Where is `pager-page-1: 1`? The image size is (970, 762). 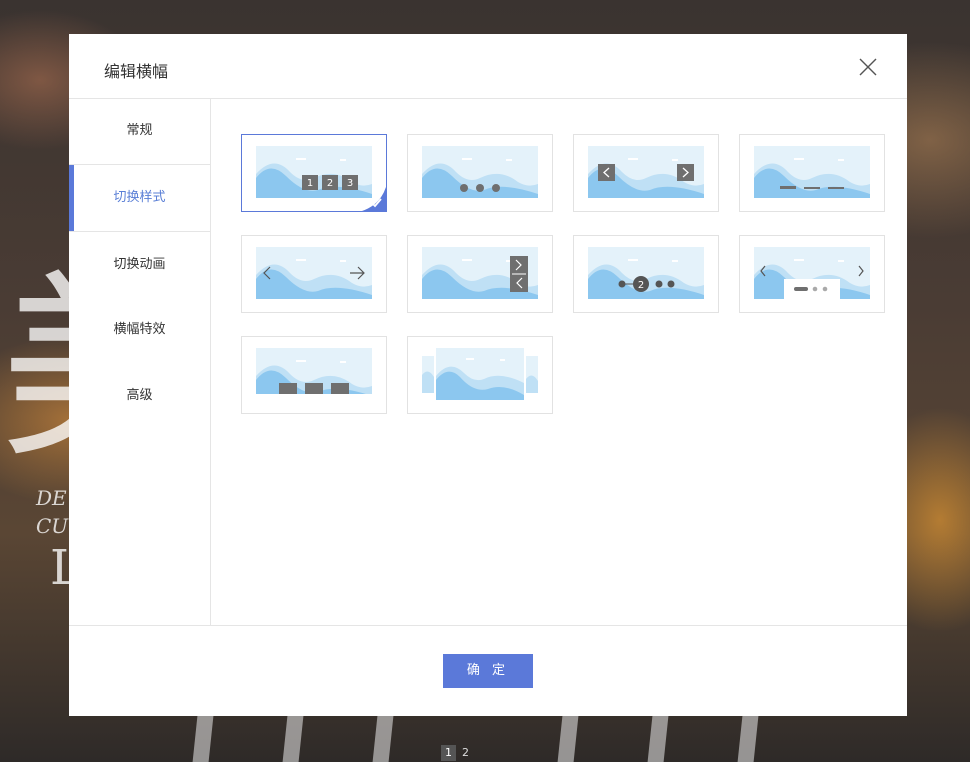
pager-page-1: 1 is located at coordinates (448, 753).